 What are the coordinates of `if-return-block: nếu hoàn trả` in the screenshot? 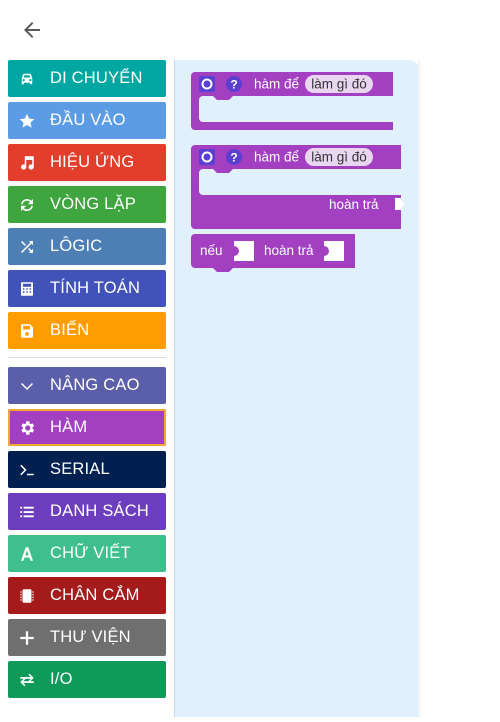 It's located at (273, 253).